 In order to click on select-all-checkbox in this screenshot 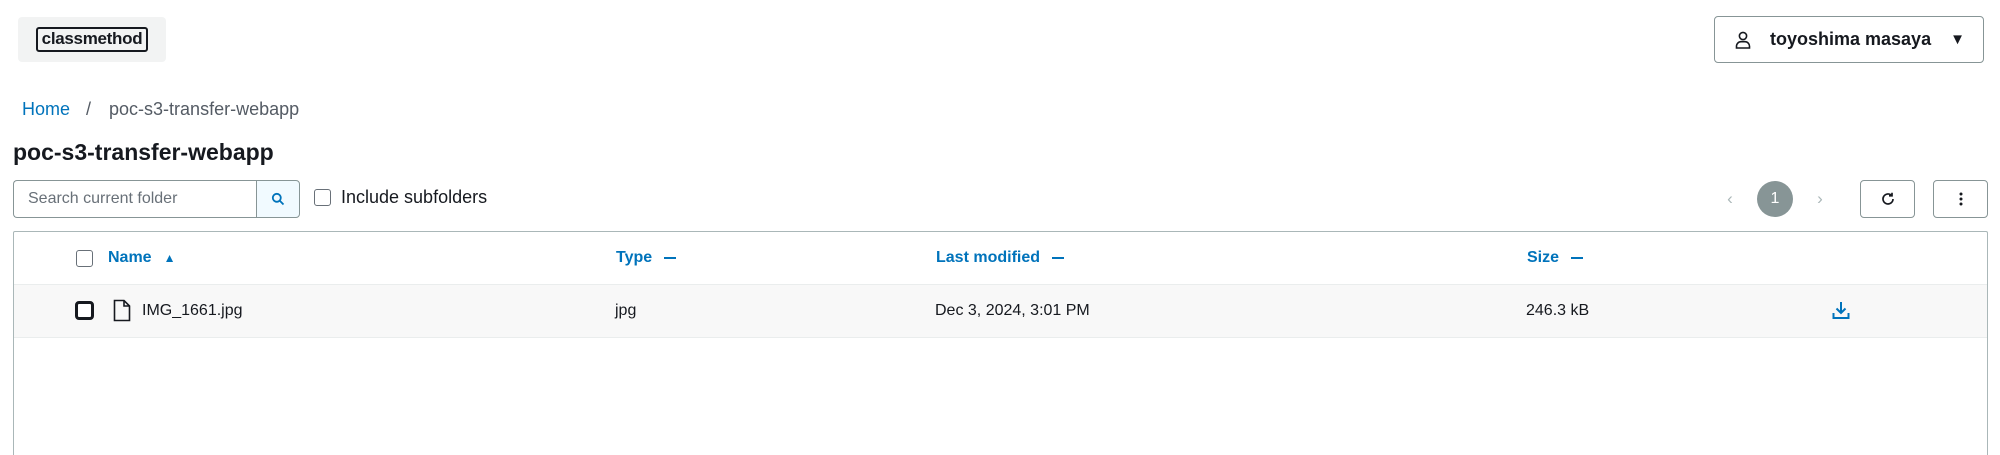, I will do `click(84, 258)`.